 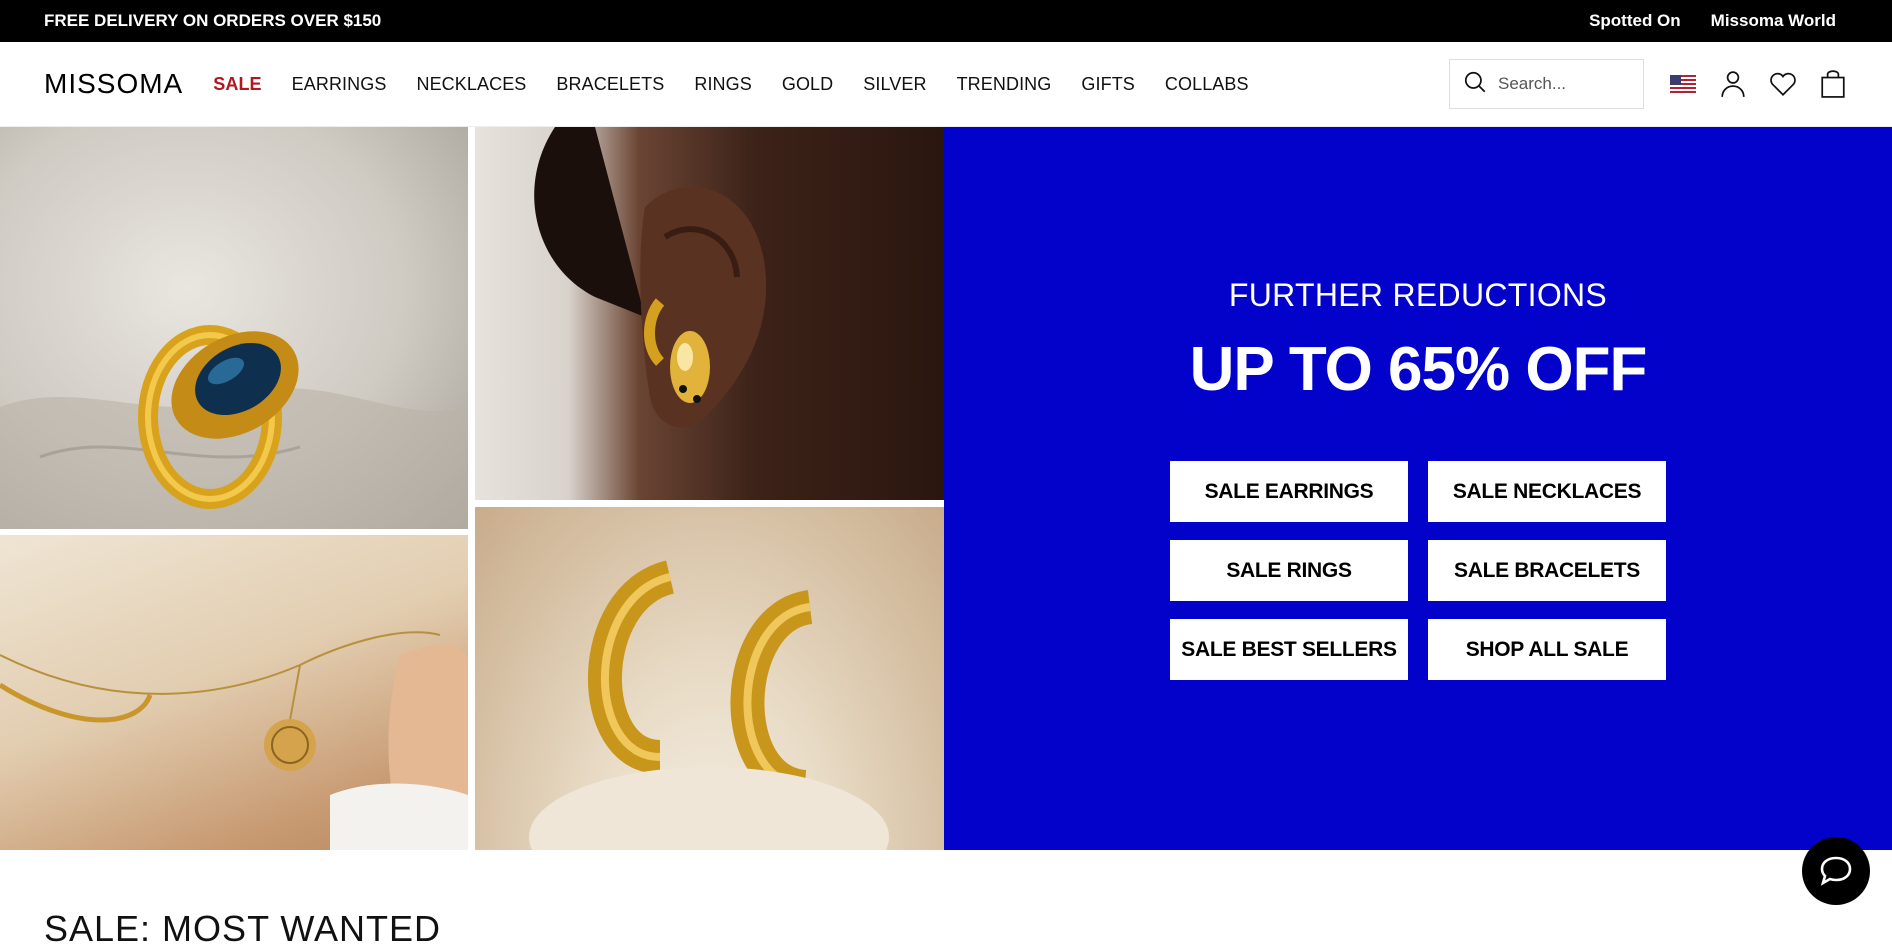 I want to click on ring-image, so click(x=234, y=328).